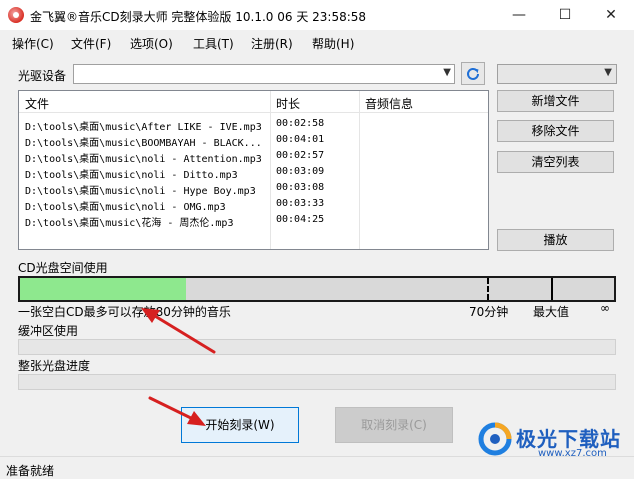 Image resolution: width=634 pixels, height=479 pixels. What do you see at coordinates (151, 43) in the screenshot?
I see `menu-options: 选项(O)` at bounding box center [151, 43].